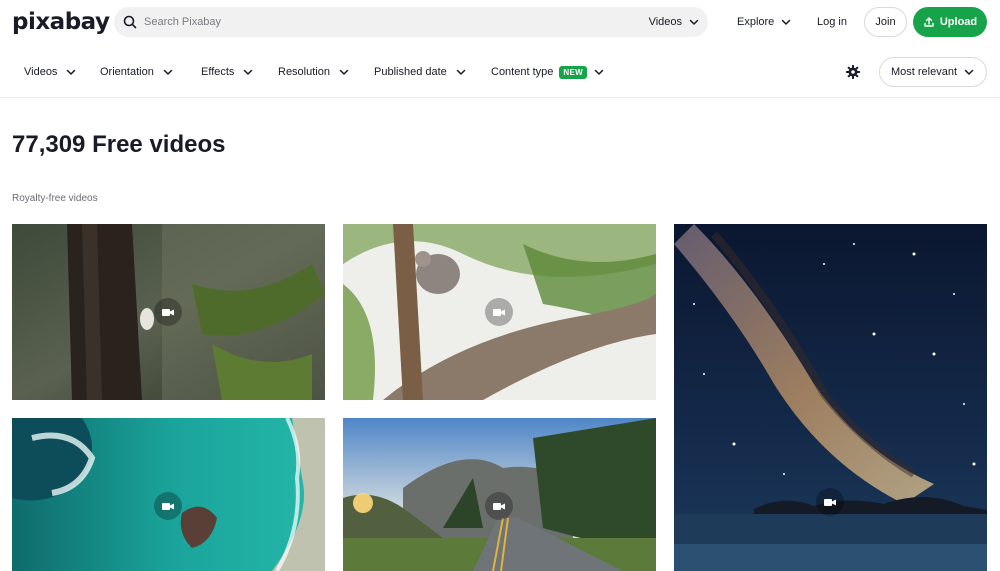 The width and height of the screenshot is (1000, 571). I want to click on upload-label: Upload, so click(958, 22).